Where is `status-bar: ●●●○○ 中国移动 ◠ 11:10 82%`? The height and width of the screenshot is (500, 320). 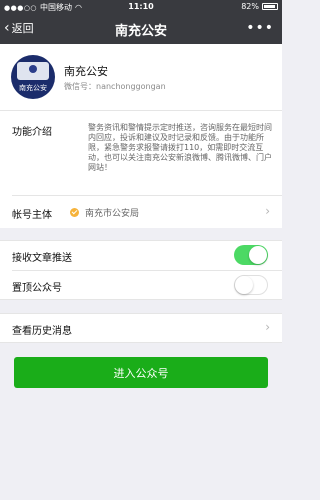
status-bar: ●●●○○ 中国移动 ◠ 11:10 82% is located at coordinates (141, 7).